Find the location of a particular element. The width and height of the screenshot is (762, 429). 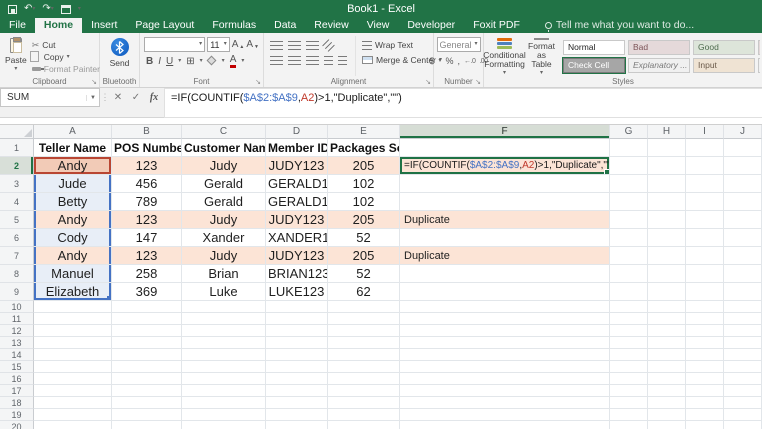

cell-B1: POS Number is located at coordinates (147, 148).